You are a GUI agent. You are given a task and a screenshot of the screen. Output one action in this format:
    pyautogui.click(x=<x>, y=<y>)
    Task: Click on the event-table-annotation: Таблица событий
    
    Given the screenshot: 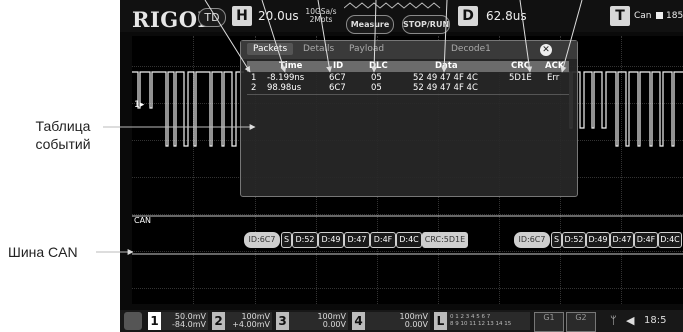 What is the action you would take?
    pyautogui.click(x=63, y=135)
    